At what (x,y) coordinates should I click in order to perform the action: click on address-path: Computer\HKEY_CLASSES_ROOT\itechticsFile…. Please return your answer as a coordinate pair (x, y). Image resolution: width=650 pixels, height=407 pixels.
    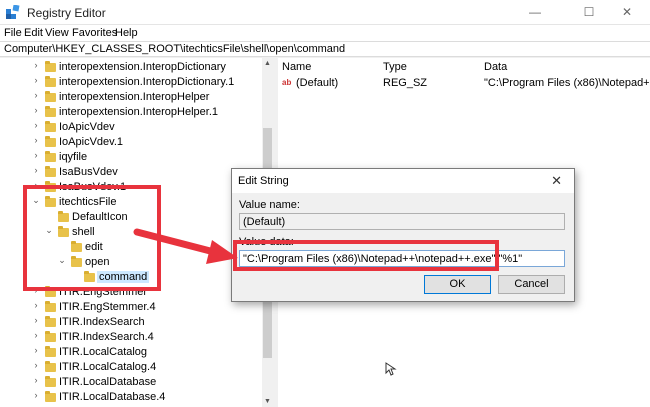
    Looking at the image, I should click on (174, 49).